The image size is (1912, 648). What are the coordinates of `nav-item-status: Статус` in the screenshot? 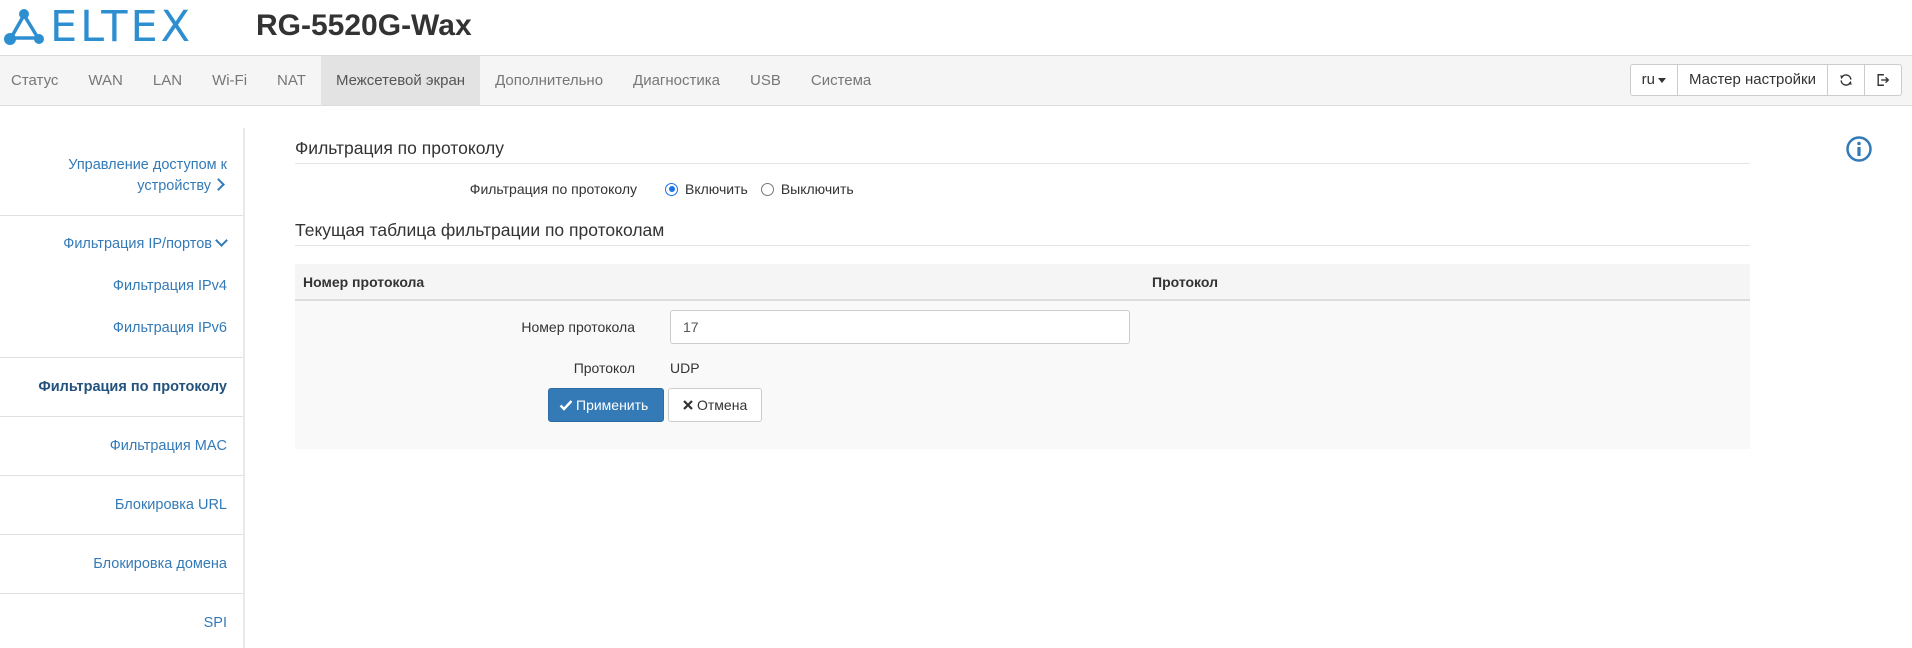 It's located at (36, 80).